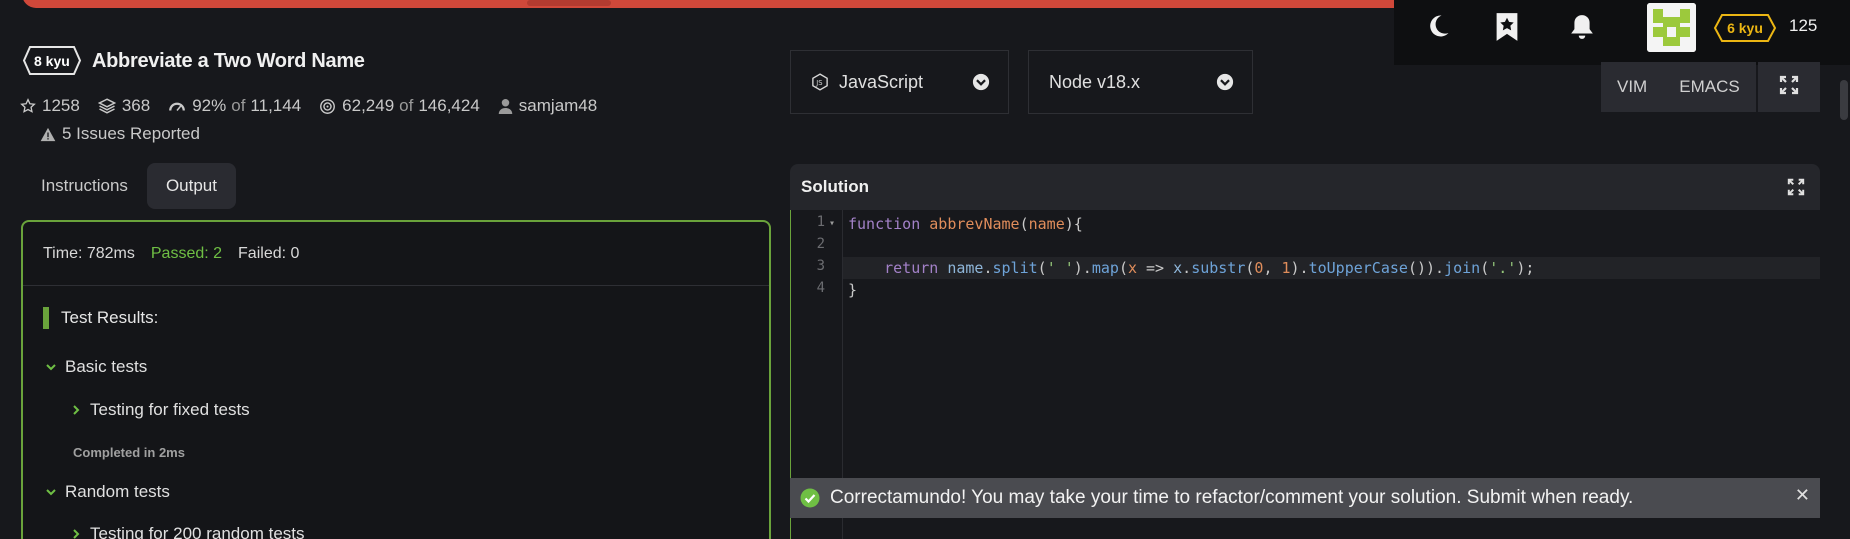 The width and height of the screenshot is (1850, 539). Describe the element at coordinates (177, 106) in the screenshot. I see `gauge-icon` at that location.